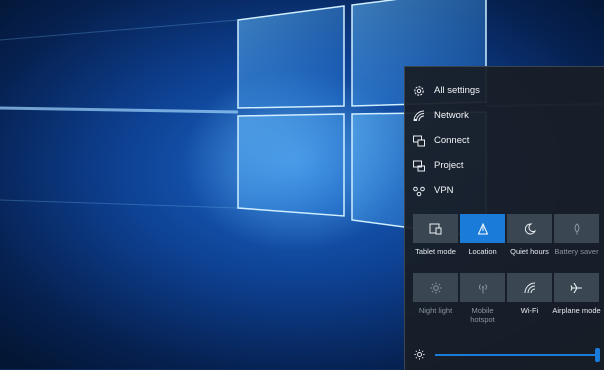  I want to click on connect-link: Connect, so click(504, 140).